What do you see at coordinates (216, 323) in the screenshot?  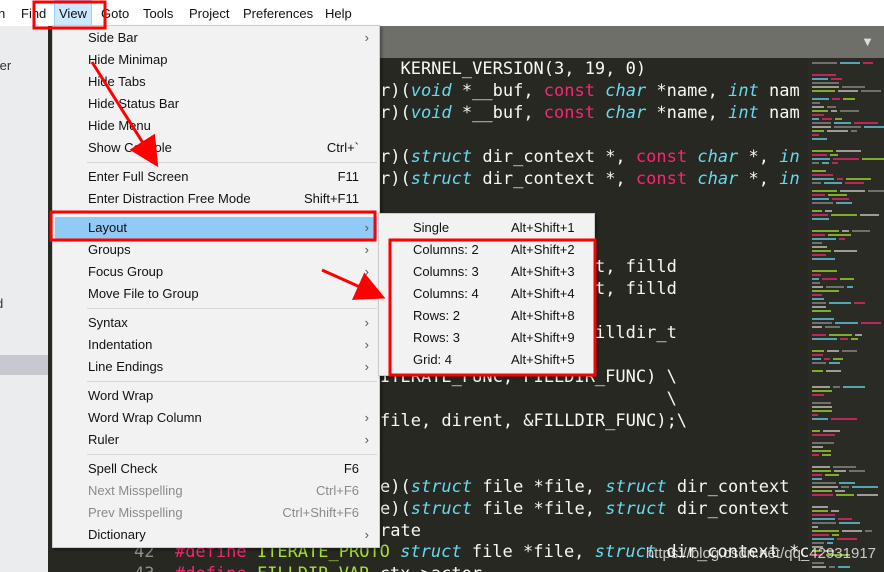 I see `menu-item-syntax: Syntax ›` at bounding box center [216, 323].